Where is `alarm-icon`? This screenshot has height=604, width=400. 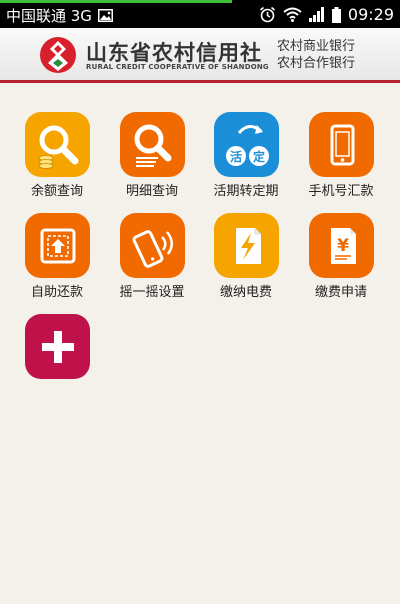
alarm-icon is located at coordinates (267, 14).